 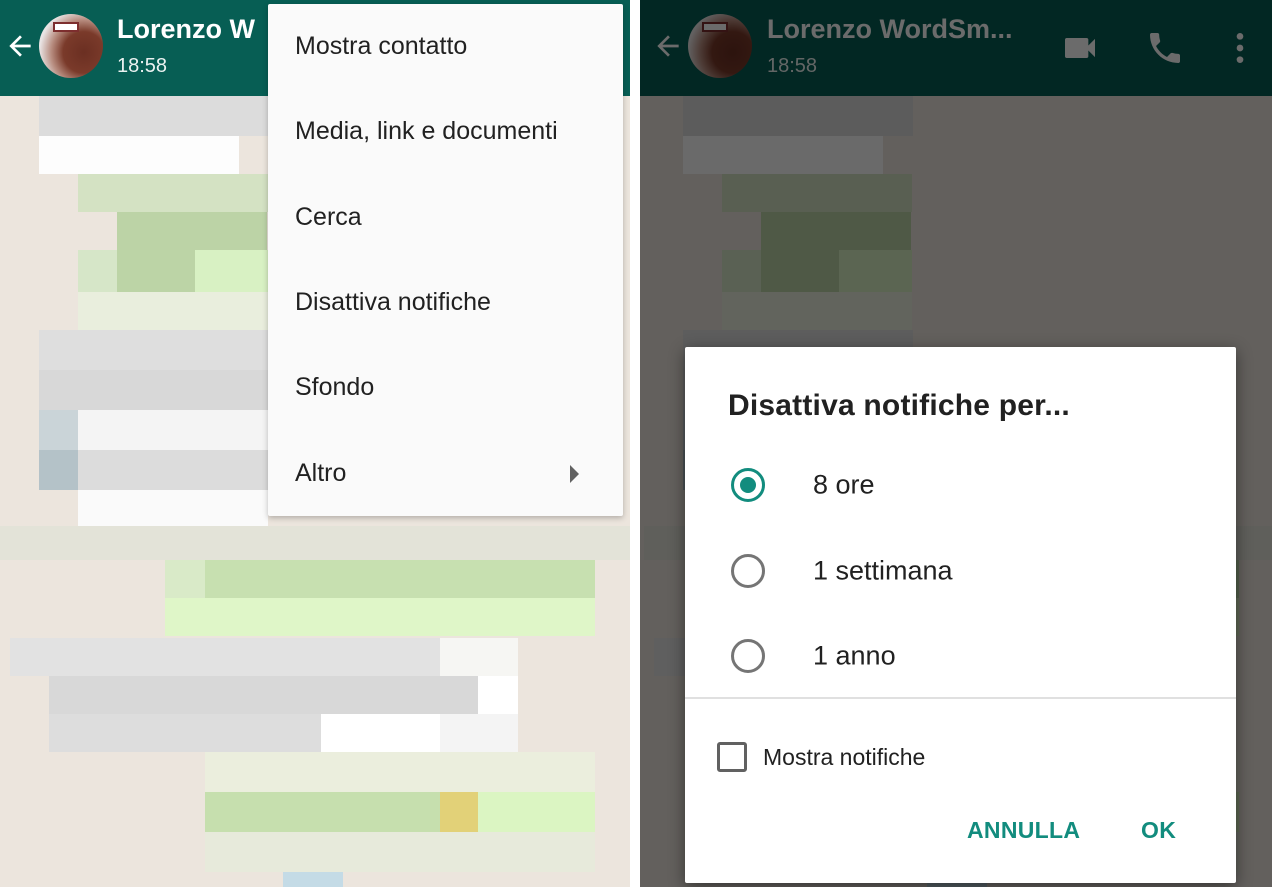 What do you see at coordinates (960, 484) in the screenshot?
I see `mute-option-8-hours: 8 ore` at bounding box center [960, 484].